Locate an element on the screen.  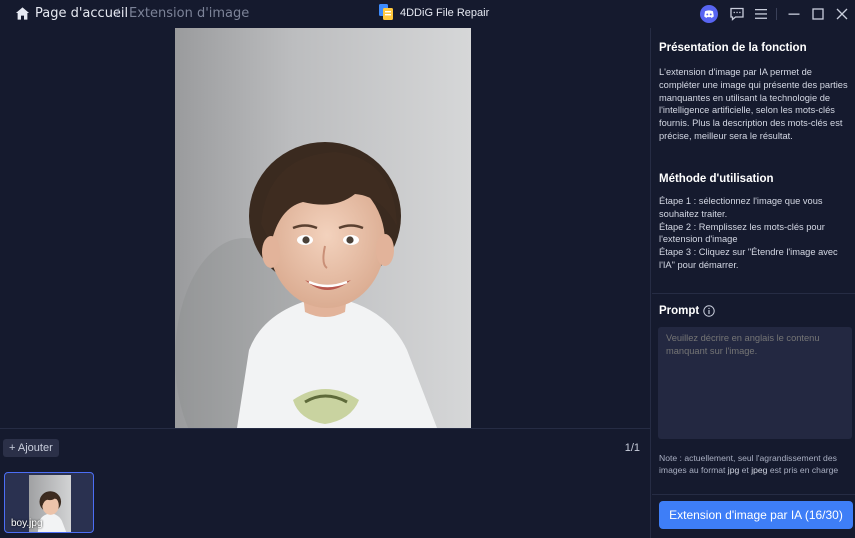
breadcrumb-current: Extension d'image is located at coordinates (189, 13).